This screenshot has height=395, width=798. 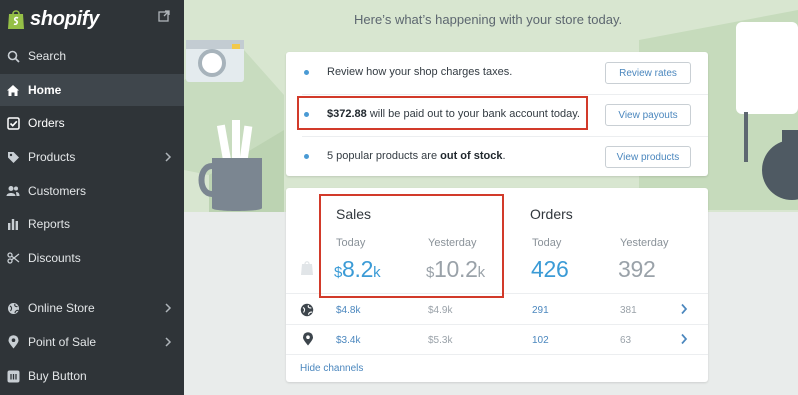 I want to click on globe-icon, so click(x=307, y=310).